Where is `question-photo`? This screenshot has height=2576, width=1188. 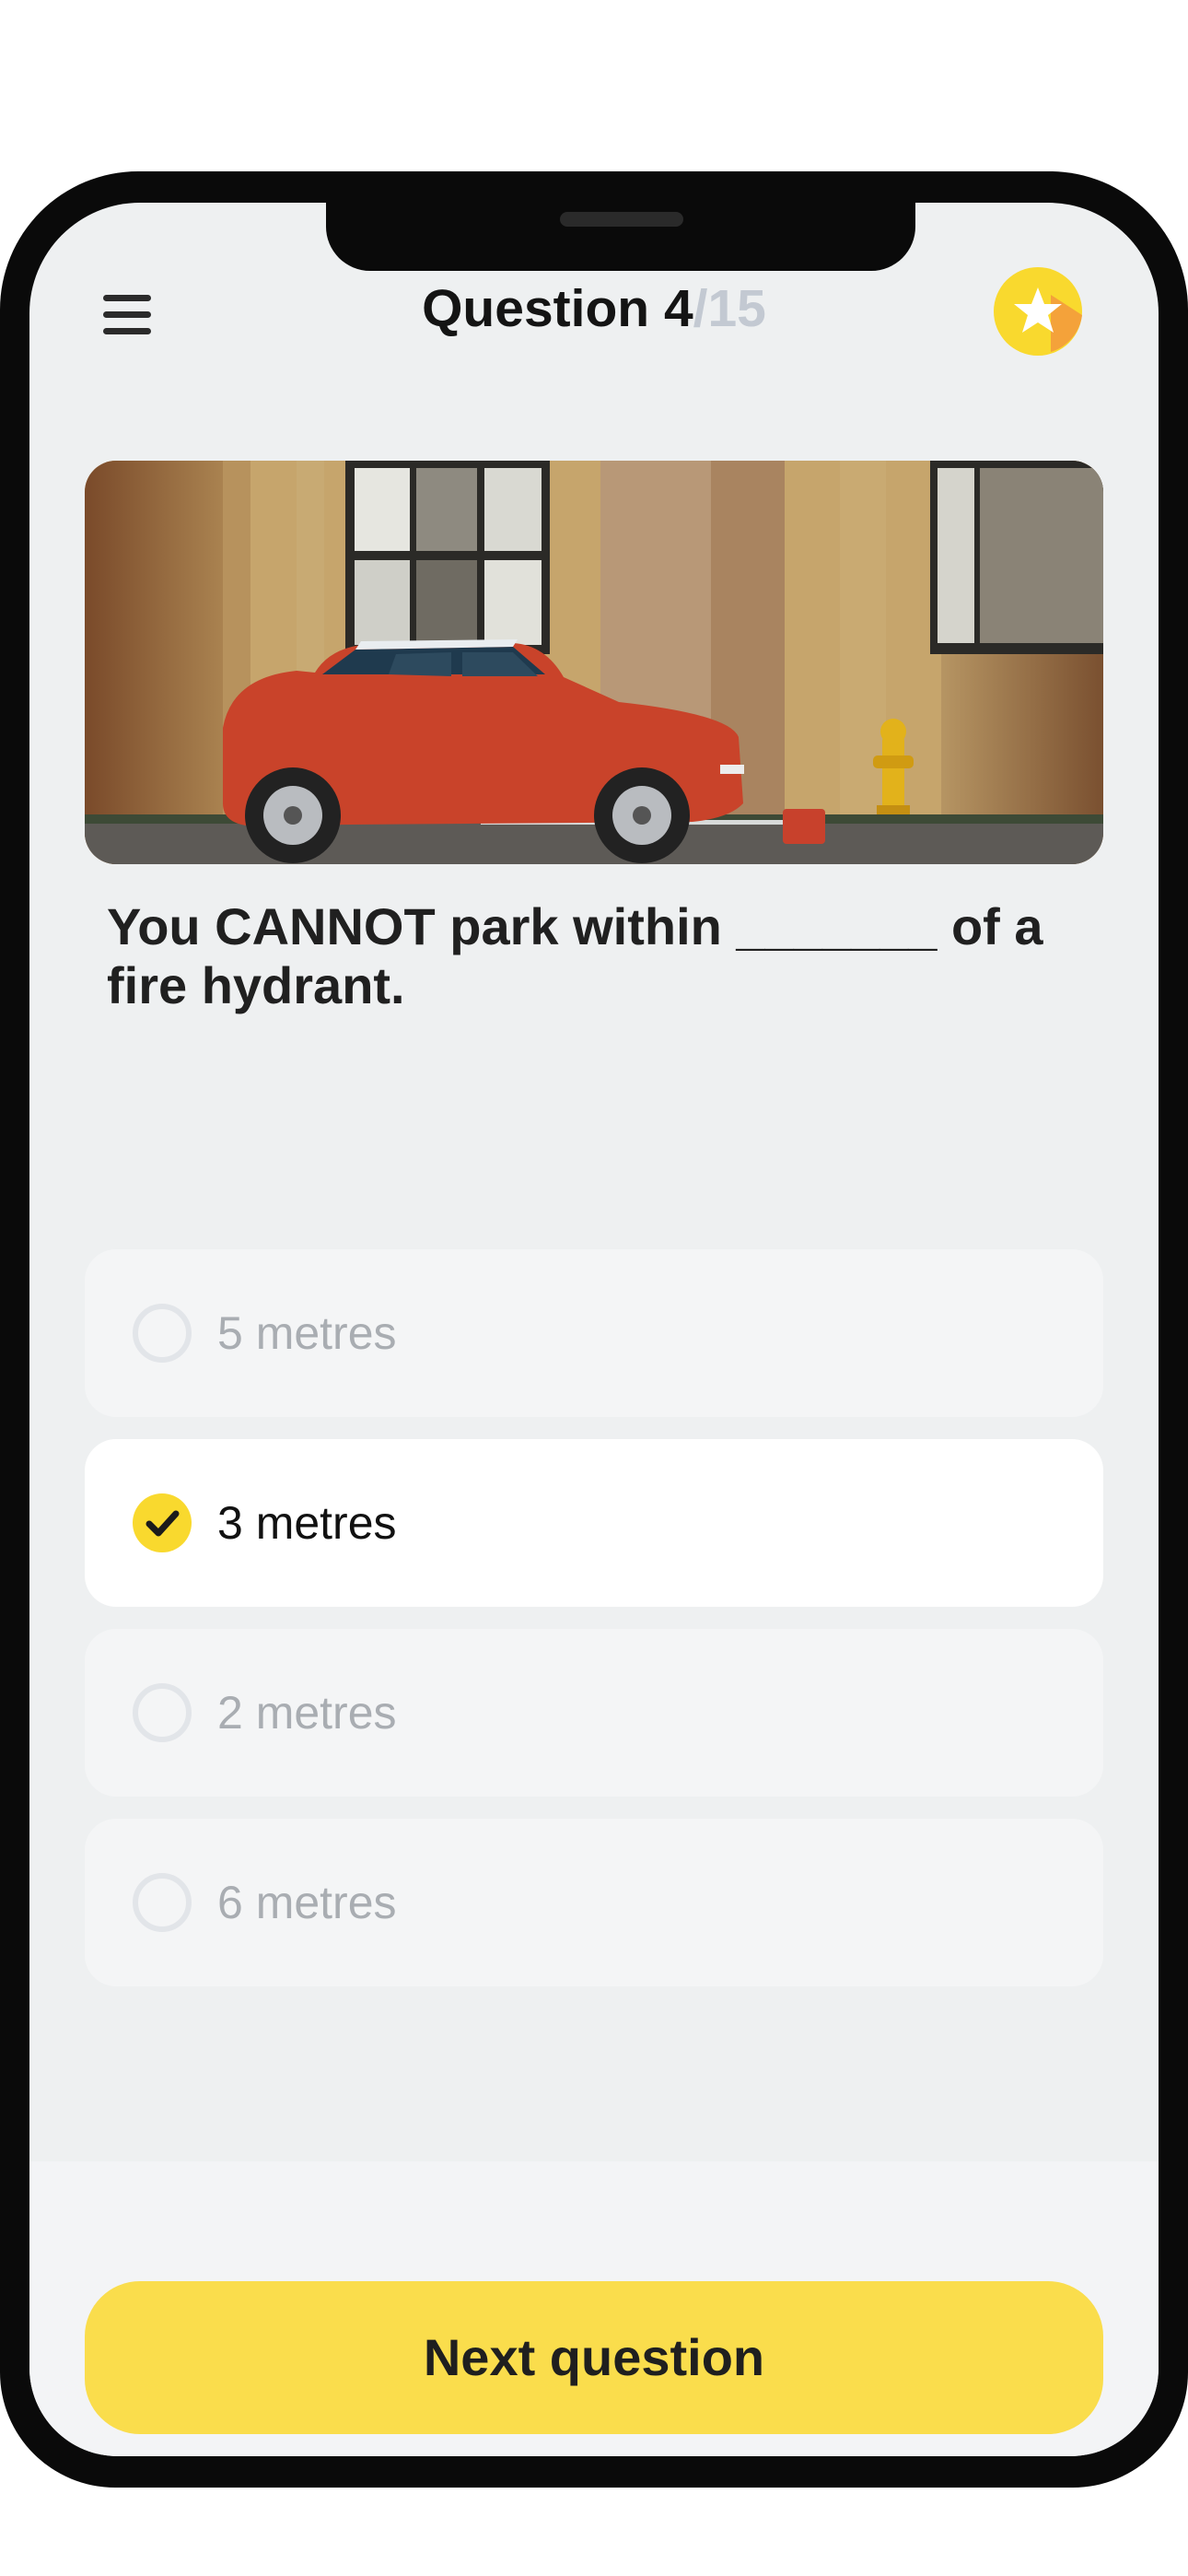
question-photo is located at coordinates (594, 662).